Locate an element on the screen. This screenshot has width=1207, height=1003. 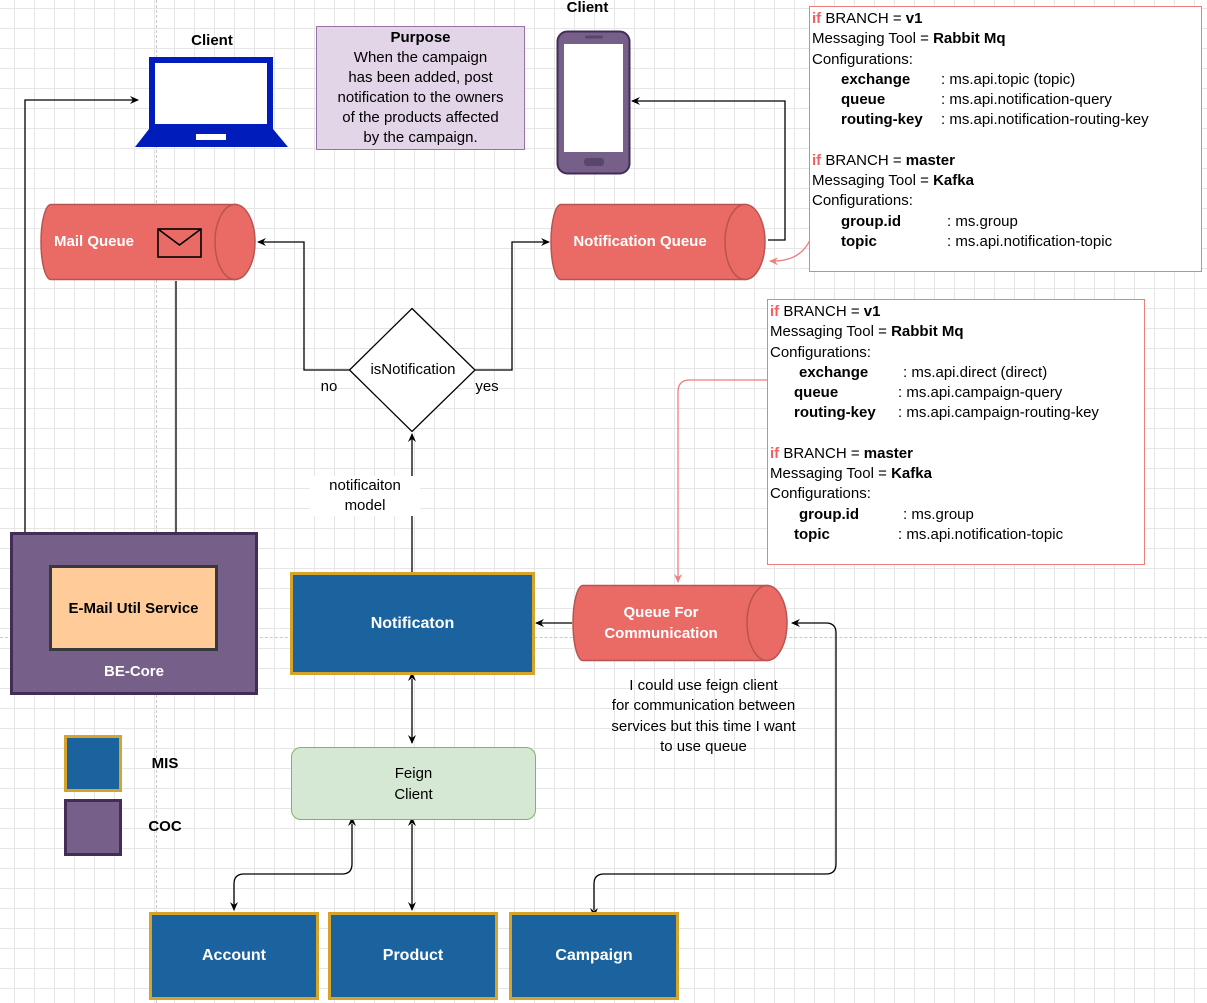
notification-service-label: Notificaton is located at coordinates (412, 623).